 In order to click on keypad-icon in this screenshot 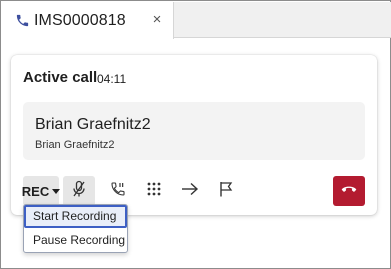, I will do `click(154, 191)`.